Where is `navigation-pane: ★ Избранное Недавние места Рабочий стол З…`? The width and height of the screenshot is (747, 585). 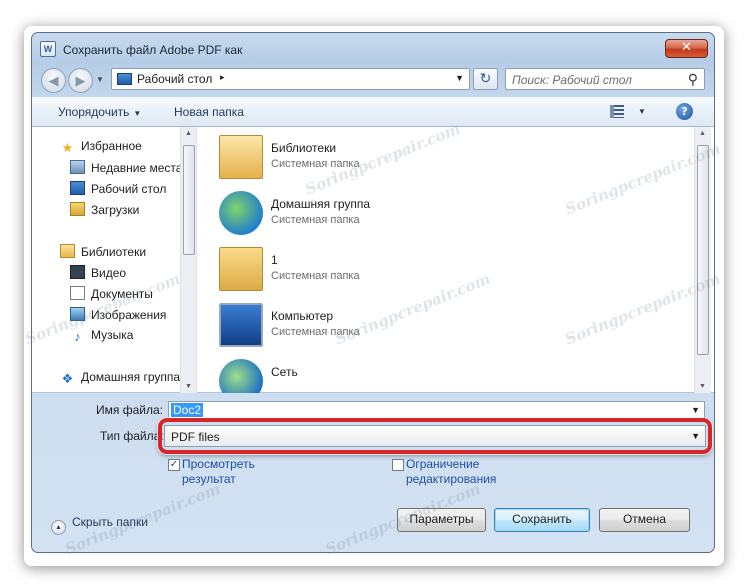 navigation-pane: ★ Избранное Недавние места Рабочий стол З… is located at coordinates (106, 260).